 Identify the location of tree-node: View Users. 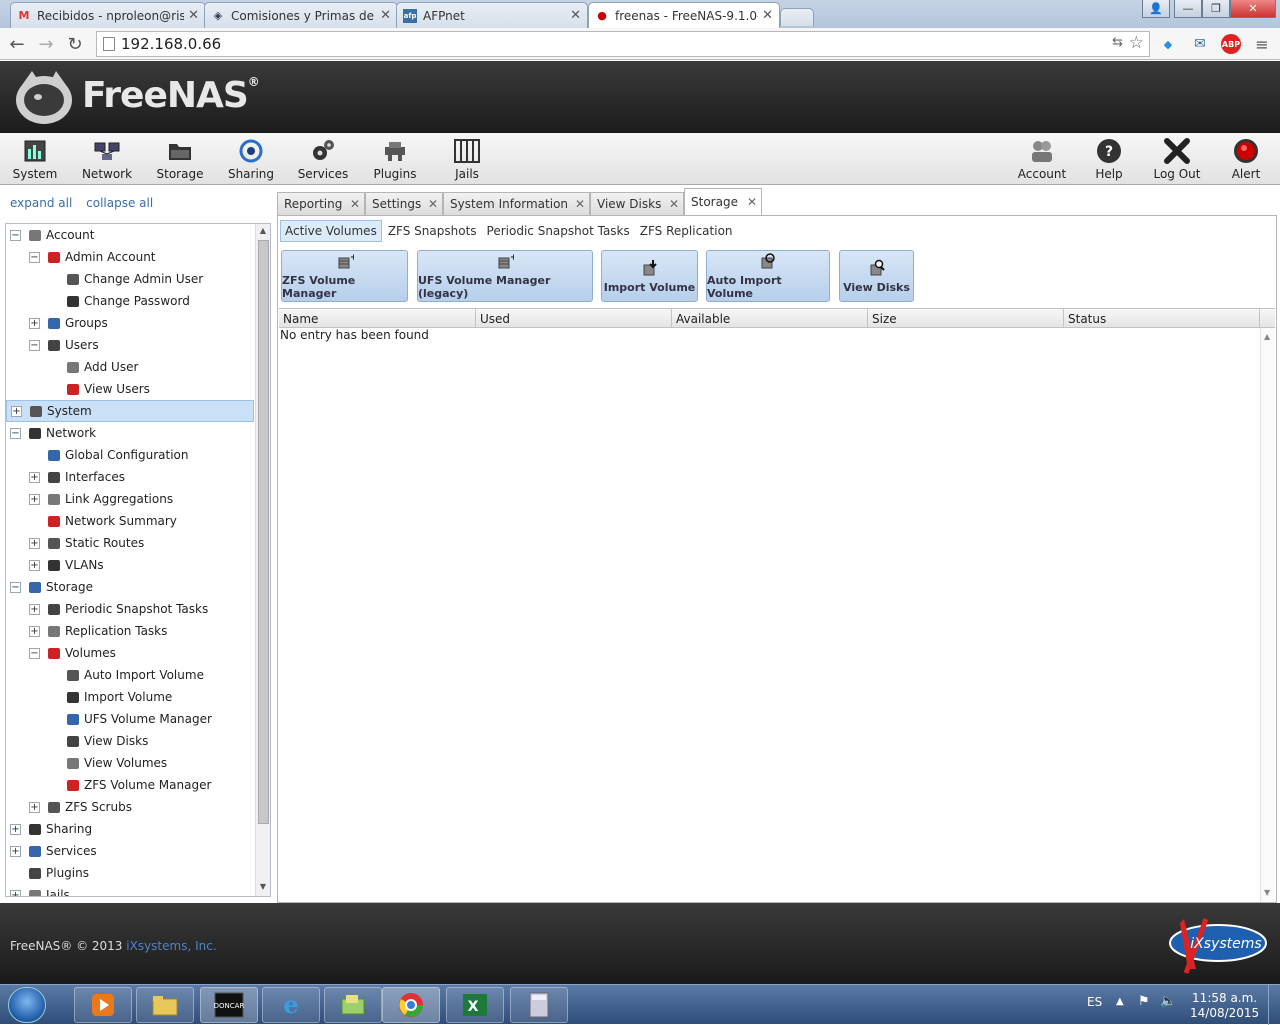
(130, 389).